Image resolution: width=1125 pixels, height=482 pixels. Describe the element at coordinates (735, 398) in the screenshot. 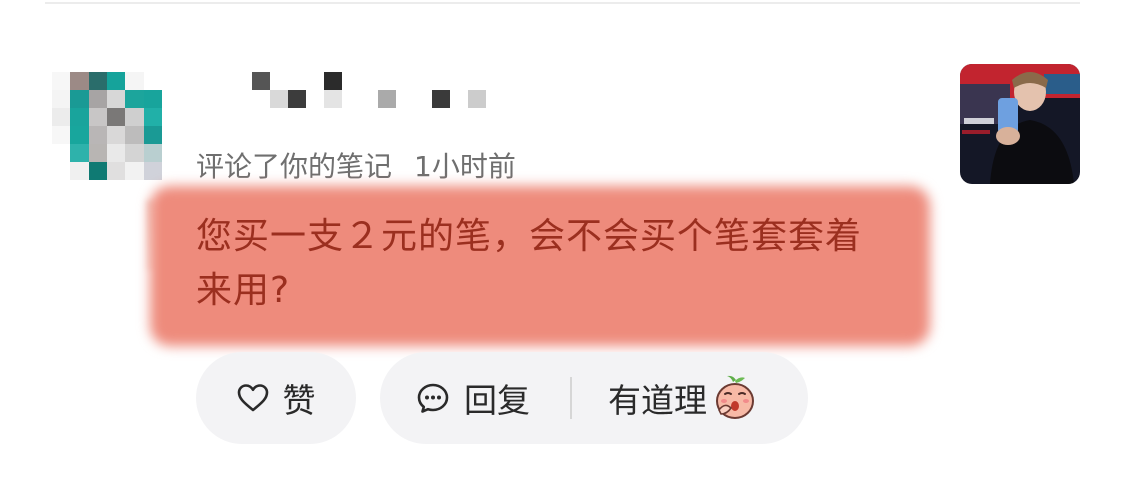

I see `peach-emoji-icon` at that location.